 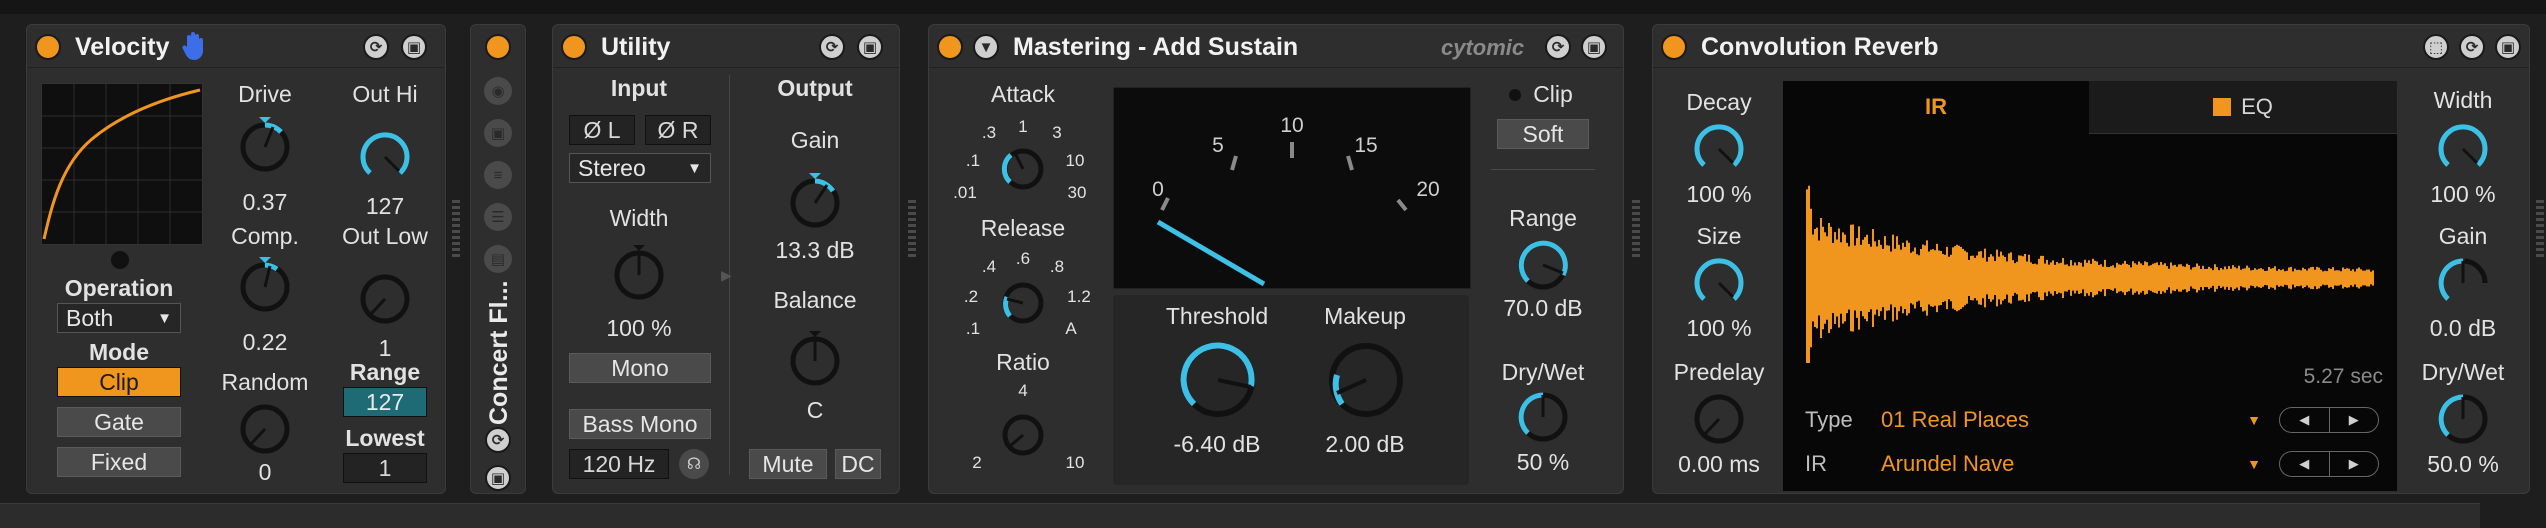 I want to click on collapse-chevron-icon: ▼, so click(x=986, y=47).